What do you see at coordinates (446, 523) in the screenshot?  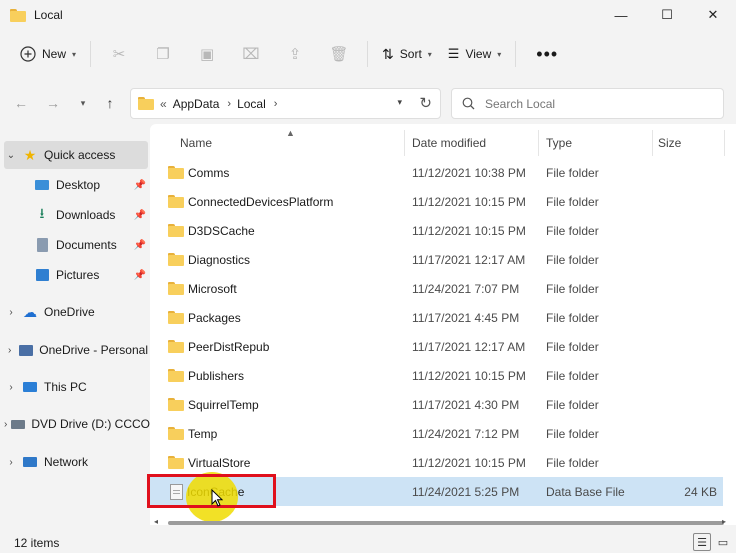 I see `horizontal-scrollbar` at bounding box center [446, 523].